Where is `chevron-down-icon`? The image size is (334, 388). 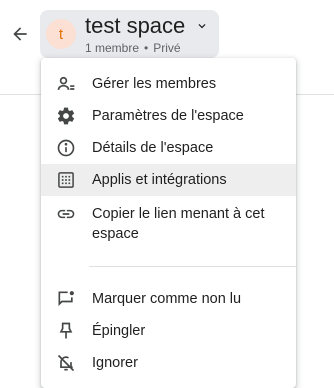 chevron-down-icon is located at coordinates (202, 26).